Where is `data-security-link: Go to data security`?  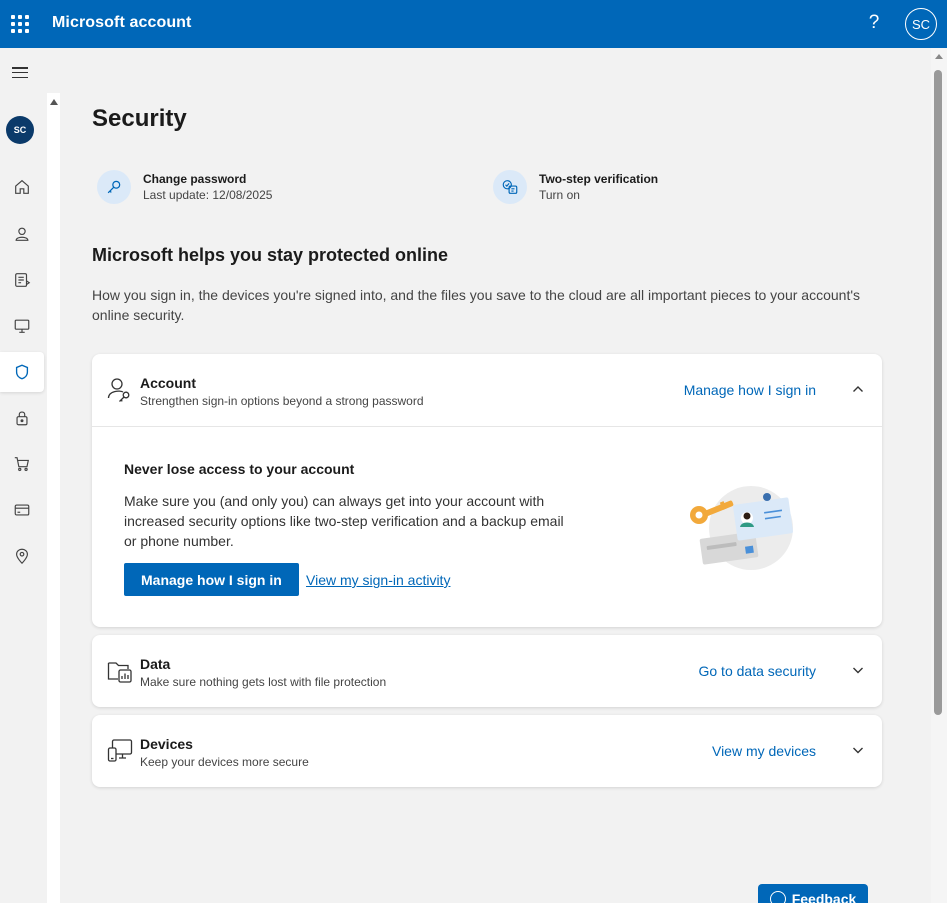 data-security-link: Go to data security is located at coordinates (757, 671).